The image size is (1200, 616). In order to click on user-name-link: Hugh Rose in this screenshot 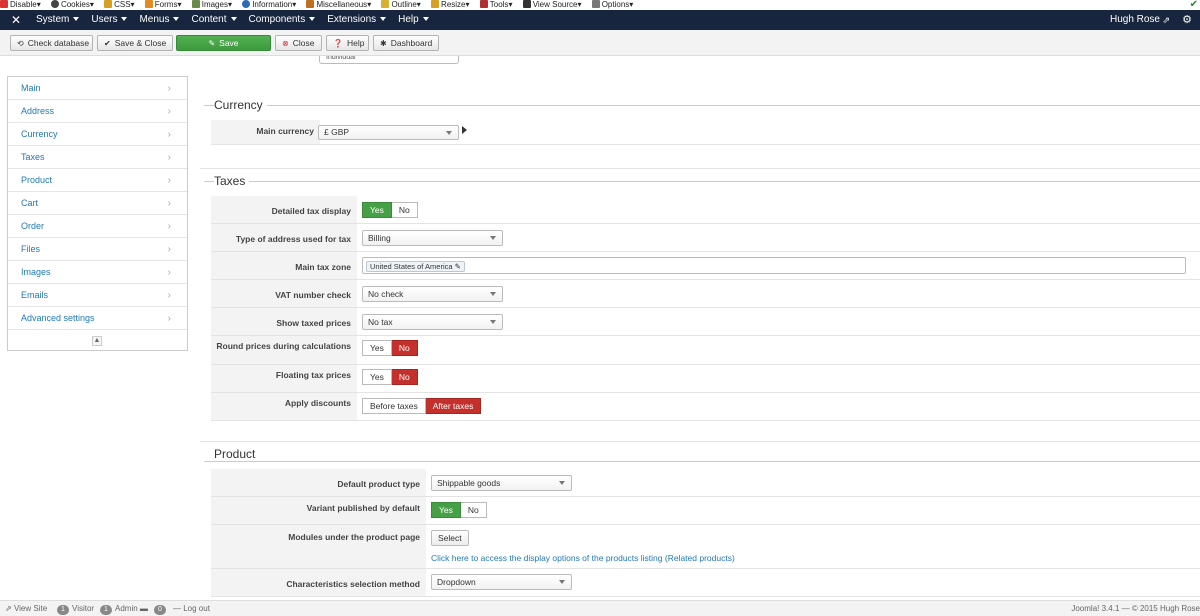, I will do `click(1135, 20)`.